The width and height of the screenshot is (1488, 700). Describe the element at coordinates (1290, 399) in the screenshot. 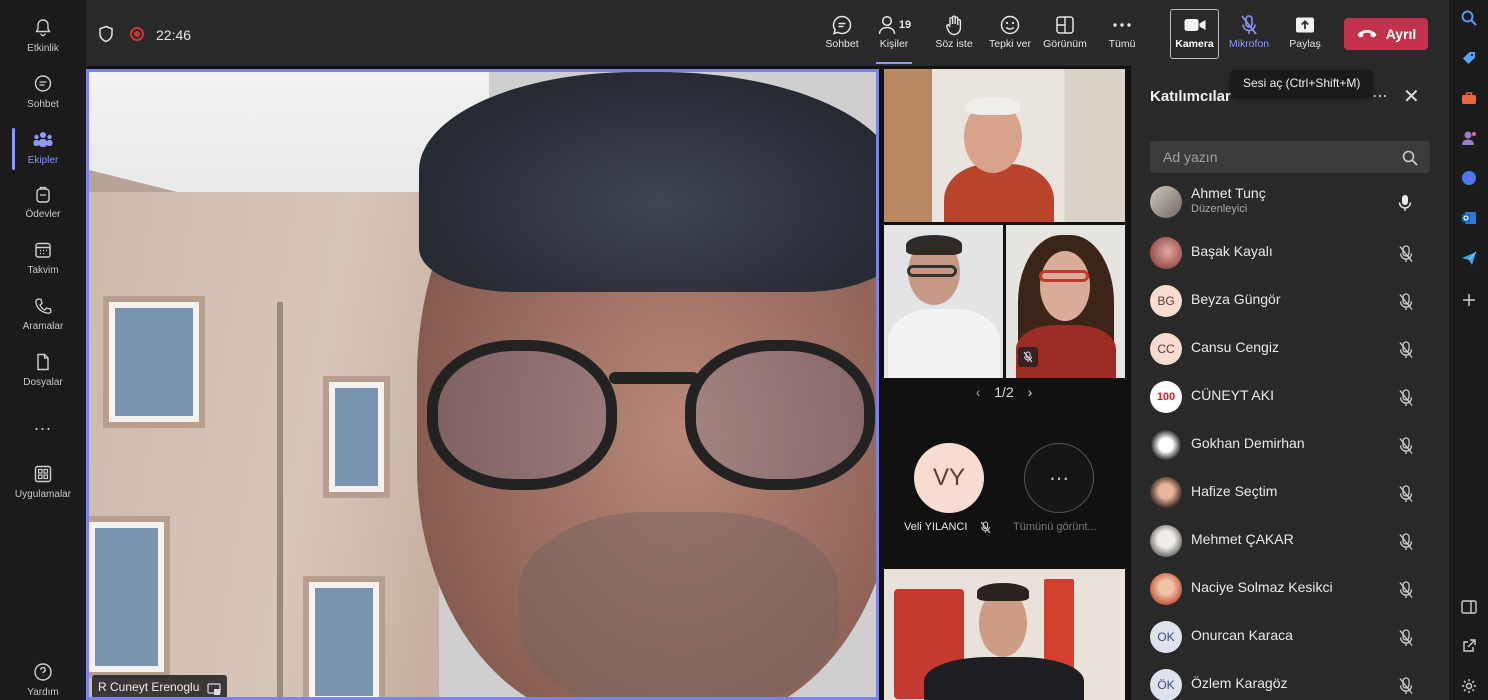

I see `participant-row: 100 CÜNEYT AKI` at that location.